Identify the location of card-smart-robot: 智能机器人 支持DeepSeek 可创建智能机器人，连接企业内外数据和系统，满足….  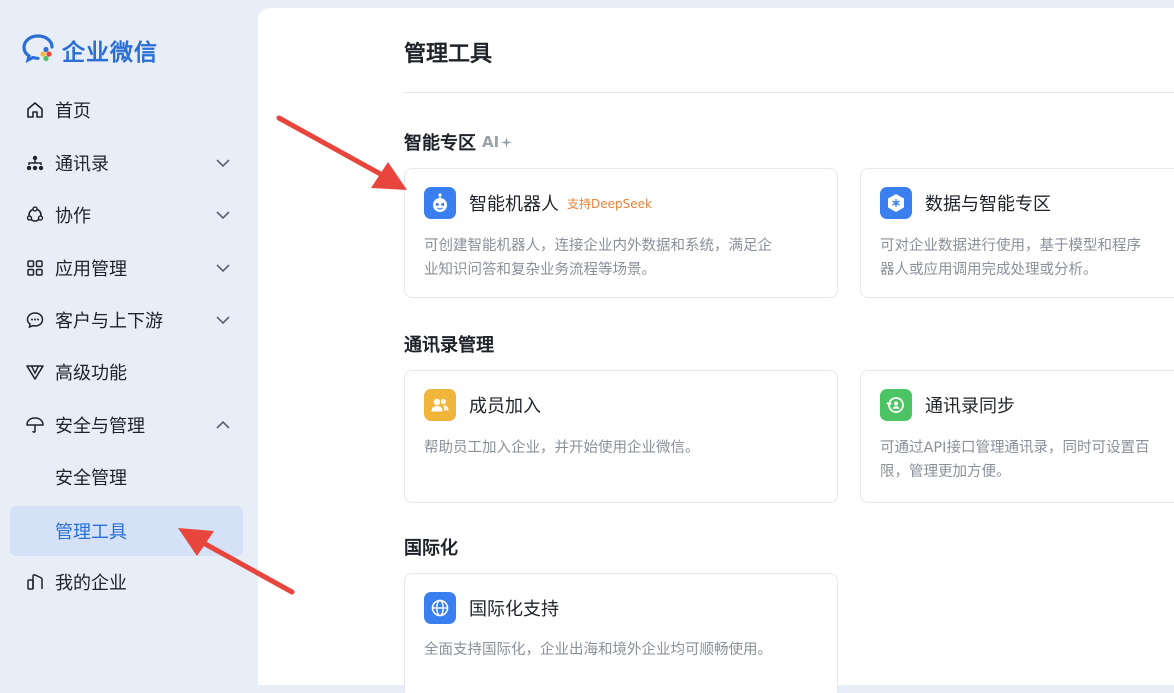
(621, 233).